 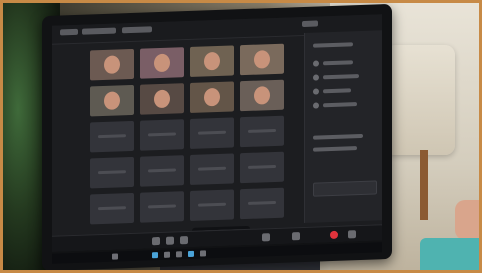 I want to click on panel-title, so click(x=333, y=45).